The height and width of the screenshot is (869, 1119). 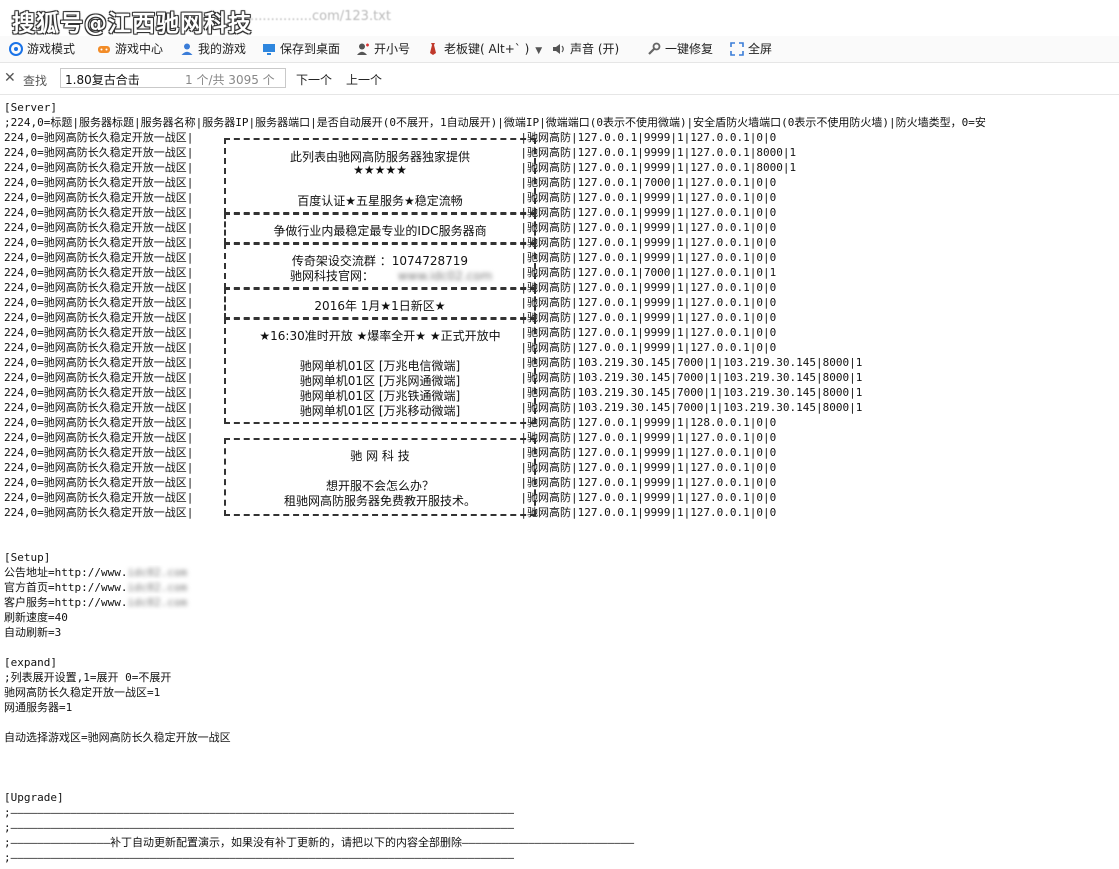 I want to click on toolbar-label: 我的游戏, so click(x=222, y=49).